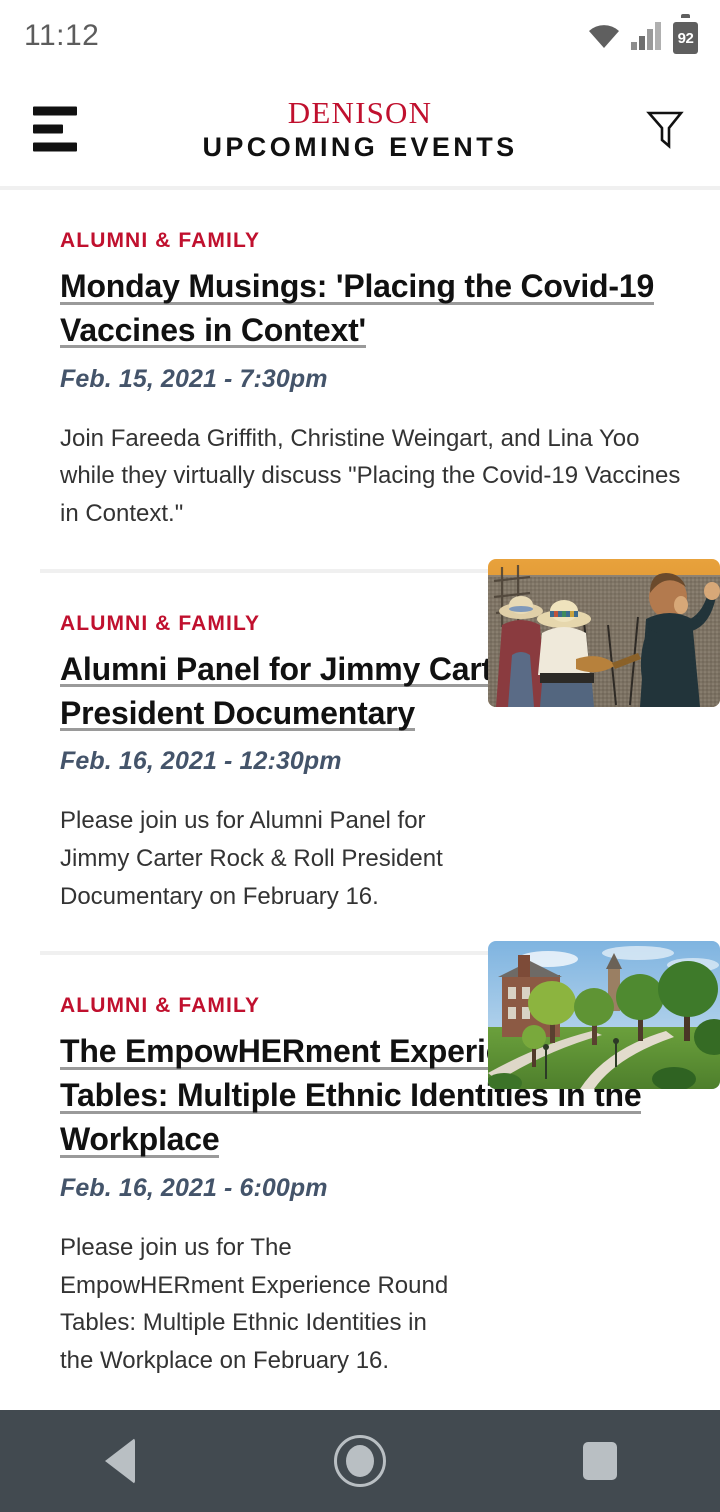 The width and height of the screenshot is (720, 1512). Describe the element at coordinates (62, 35) in the screenshot. I see `status-time: 11:12` at that location.